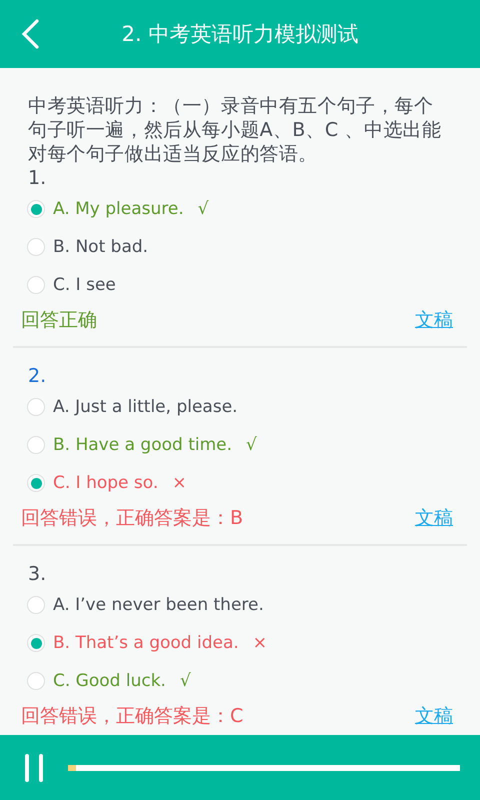 Image resolution: width=480 pixels, height=800 pixels. I want to click on pause-button, so click(34, 767).